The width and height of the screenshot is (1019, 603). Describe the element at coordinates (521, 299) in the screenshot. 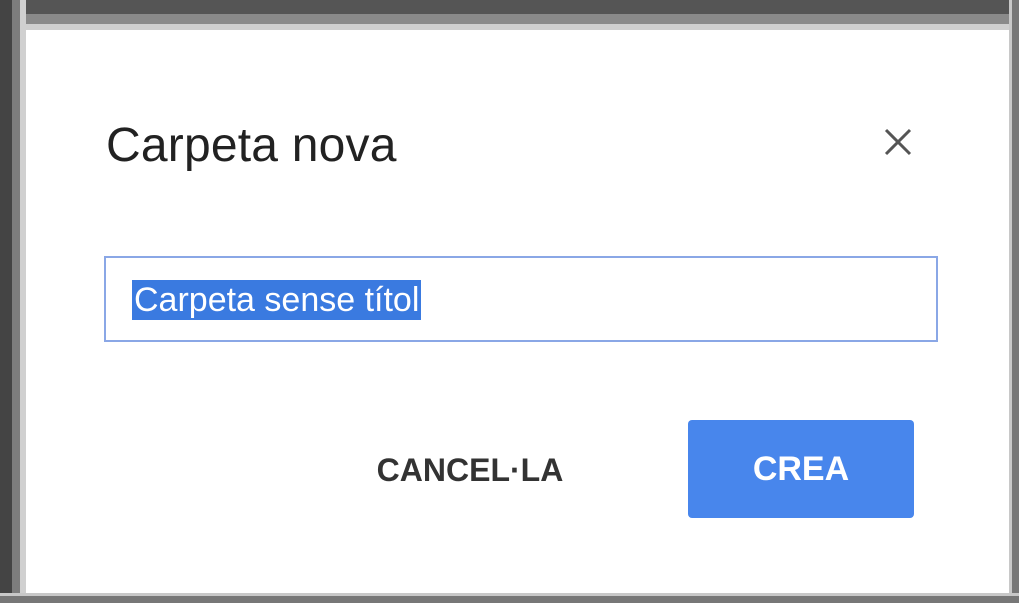

I see `folder-name-input: Carpeta sense títol` at that location.